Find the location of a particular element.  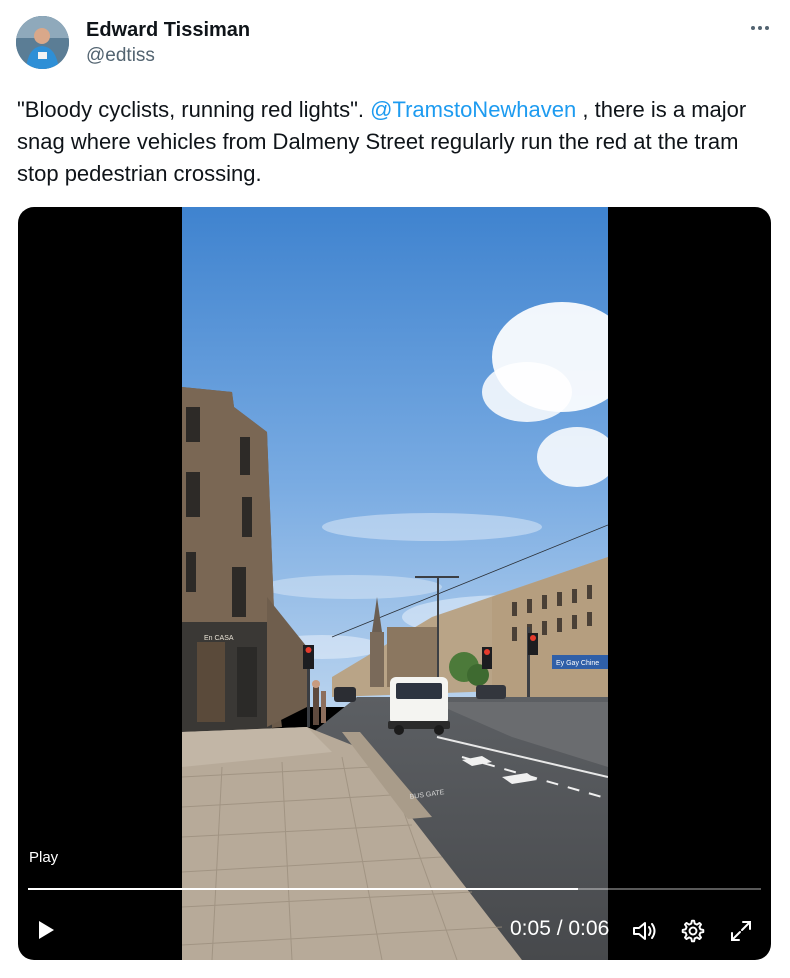

mention-link: @TramstoNewhaven is located at coordinates (473, 109).